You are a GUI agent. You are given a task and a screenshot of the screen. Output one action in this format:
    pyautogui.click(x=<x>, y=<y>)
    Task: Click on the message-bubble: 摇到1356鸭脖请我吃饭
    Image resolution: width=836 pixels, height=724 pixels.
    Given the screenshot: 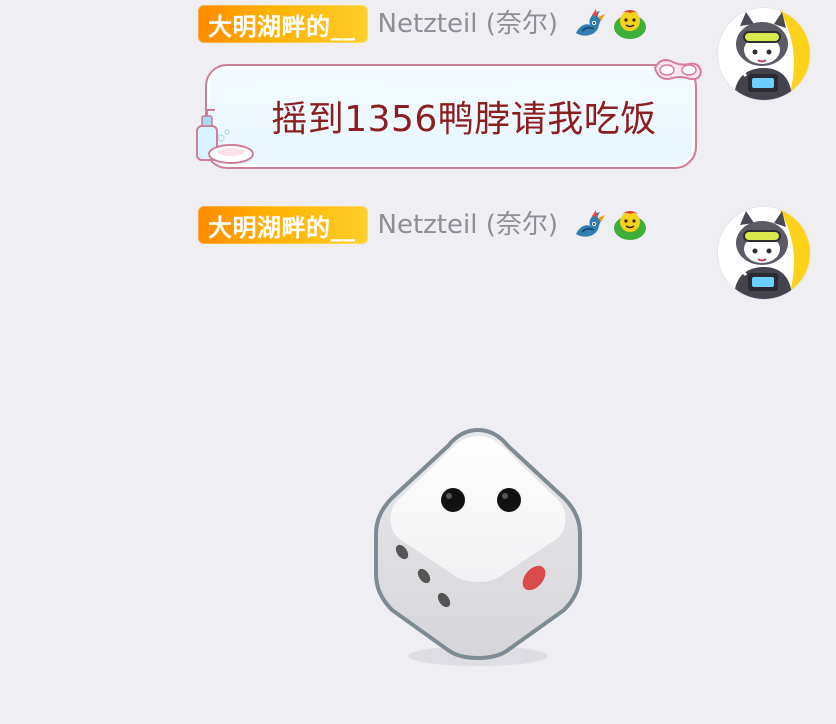 What is the action you would take?
    pyautogui.click(x=449, y=114)
    